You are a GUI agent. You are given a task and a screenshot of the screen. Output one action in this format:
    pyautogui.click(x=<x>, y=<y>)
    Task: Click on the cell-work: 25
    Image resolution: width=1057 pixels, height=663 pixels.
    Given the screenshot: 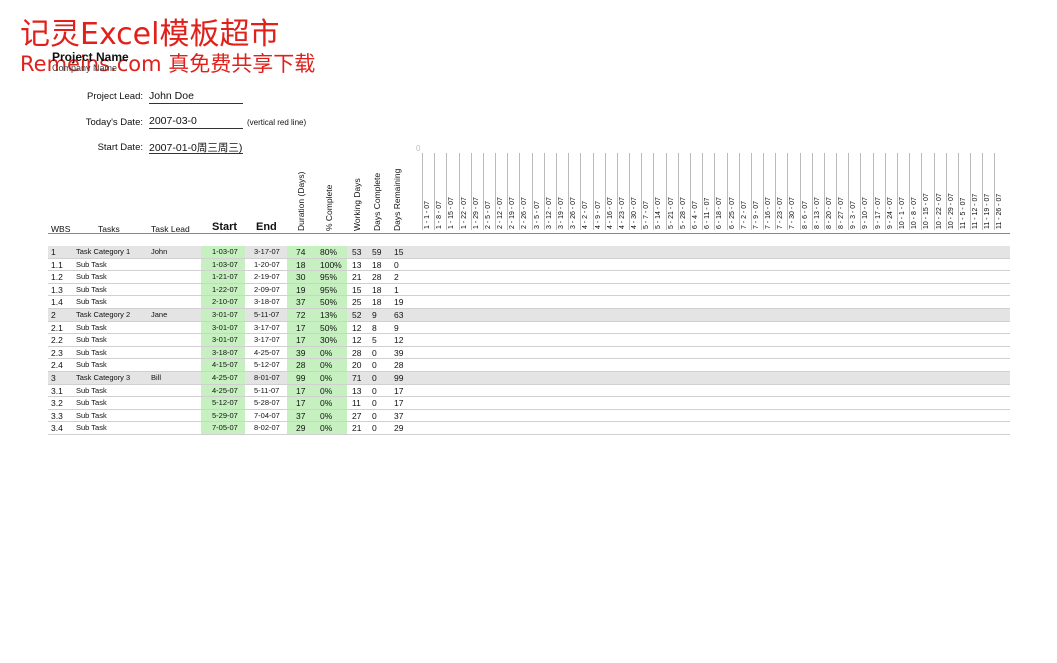 What is the action you would take?
    pyautogui.click(x=357, y=302)
    